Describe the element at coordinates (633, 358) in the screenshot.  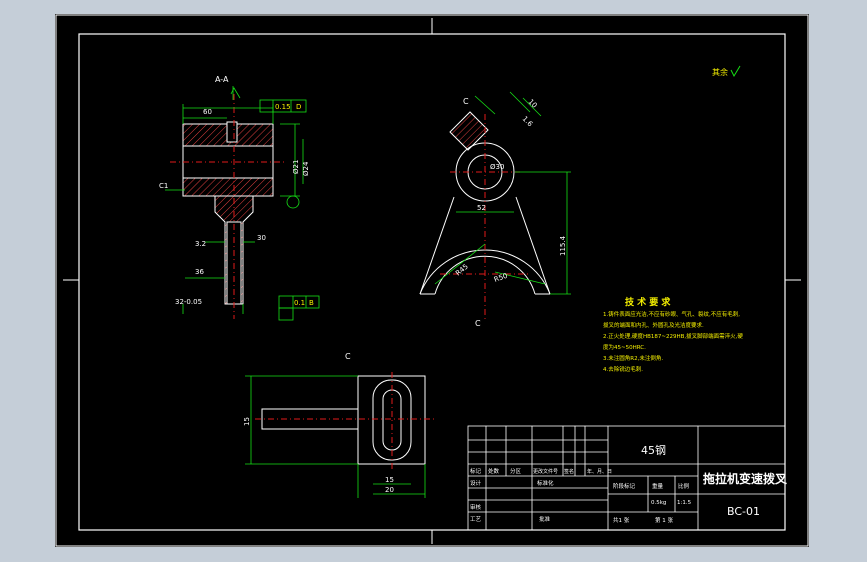
I see `tech-item: 3.未注圆角R2,未注倒角.` at that location.